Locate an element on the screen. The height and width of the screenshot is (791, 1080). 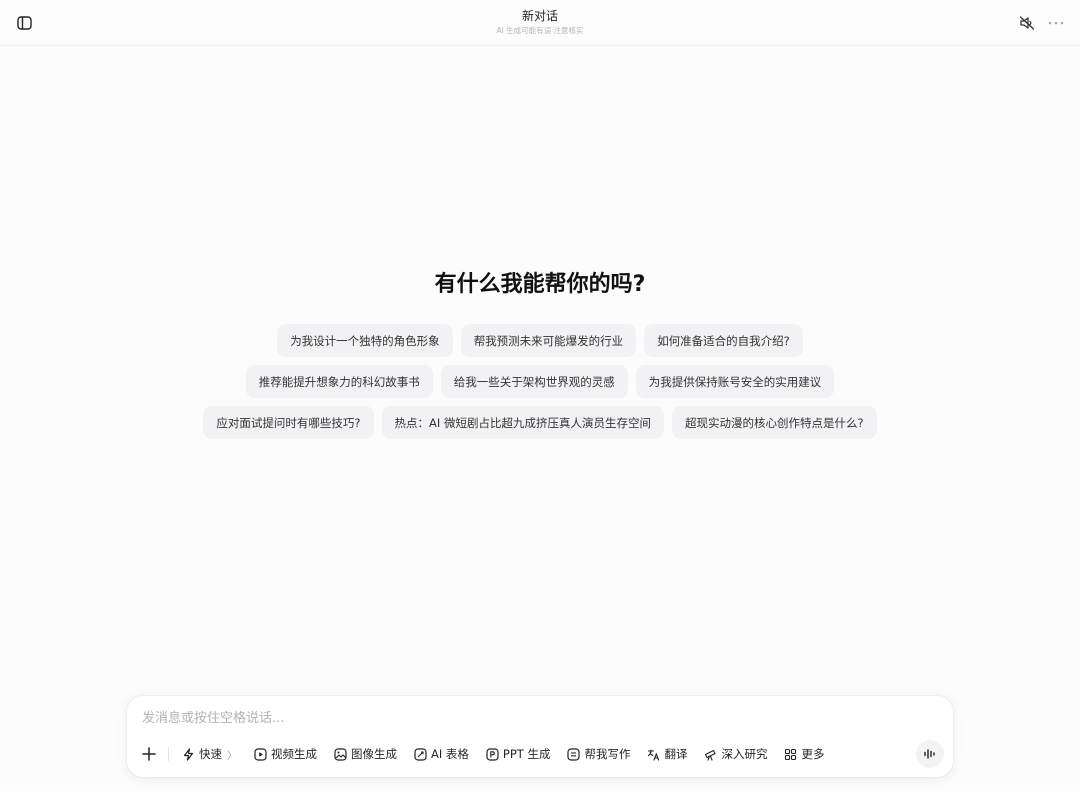
tool-label: 图像生成 is located at coordinates (374, 754).